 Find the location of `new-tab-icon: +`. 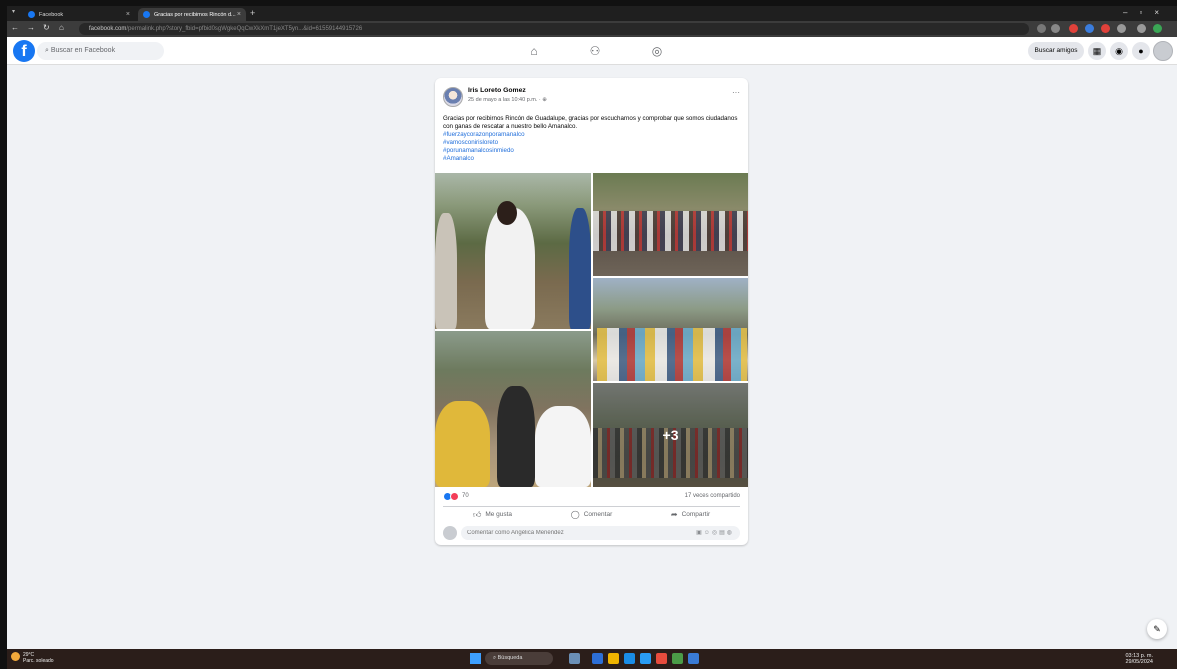

new-tab-icon: + is located at coordinates (252, 13).